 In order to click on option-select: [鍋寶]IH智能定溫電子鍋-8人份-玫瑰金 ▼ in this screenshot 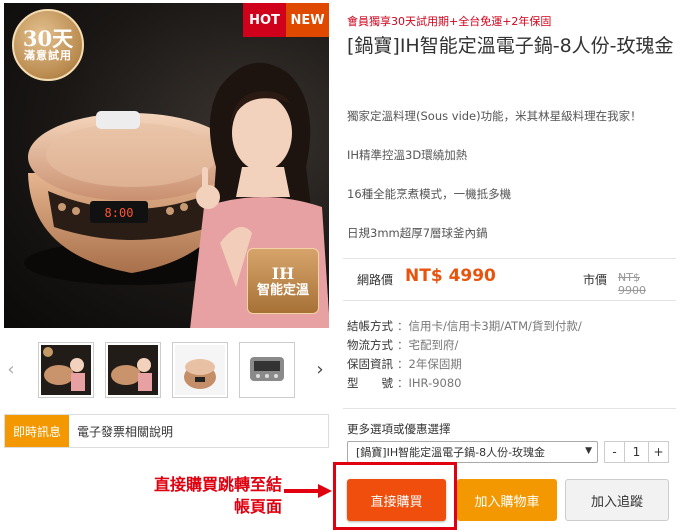, I will do `click(472, 452)`.